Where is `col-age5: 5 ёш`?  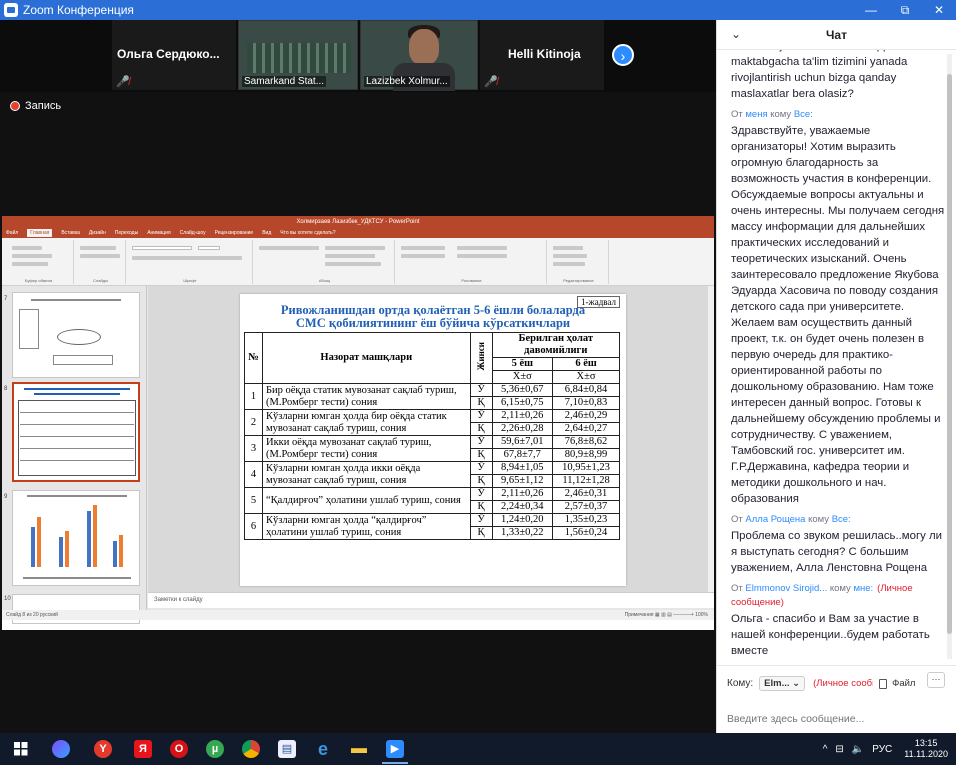 col-age5: 5 ёш is located at coordinates (522, 364).